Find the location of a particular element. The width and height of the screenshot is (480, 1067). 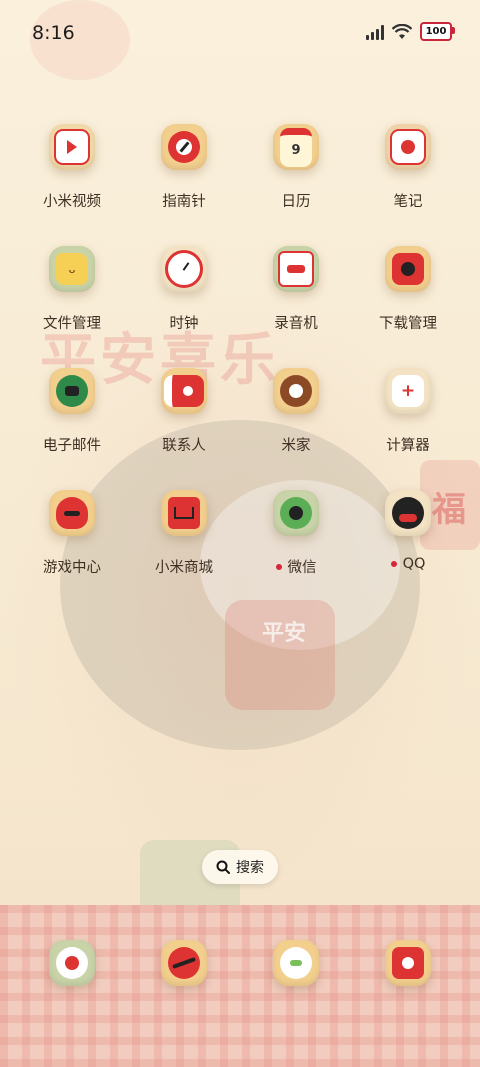

dock-phone is located at coordinates (72, 968).